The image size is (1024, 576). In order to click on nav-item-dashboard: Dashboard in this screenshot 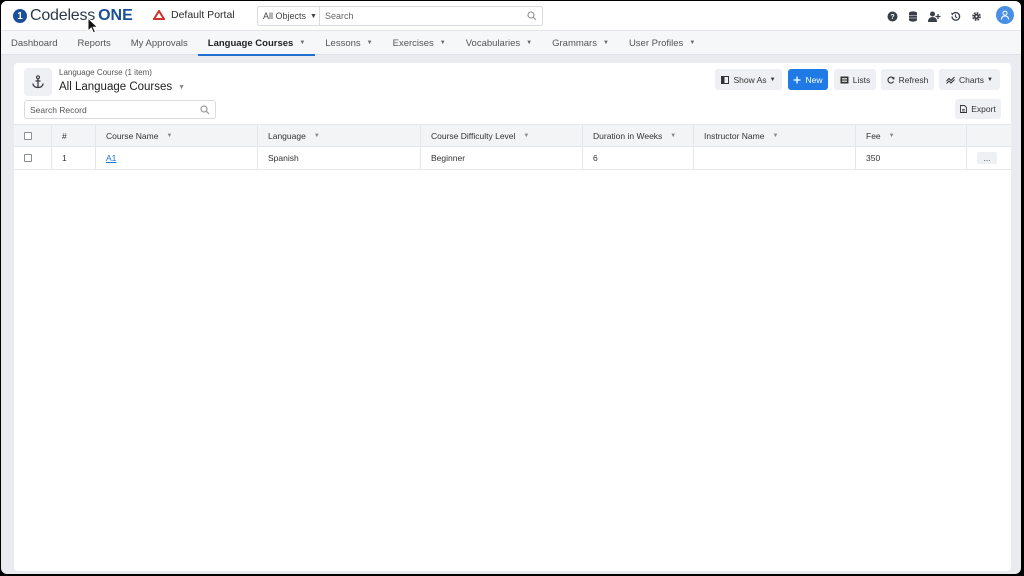, I will do `click(34, 43)`.